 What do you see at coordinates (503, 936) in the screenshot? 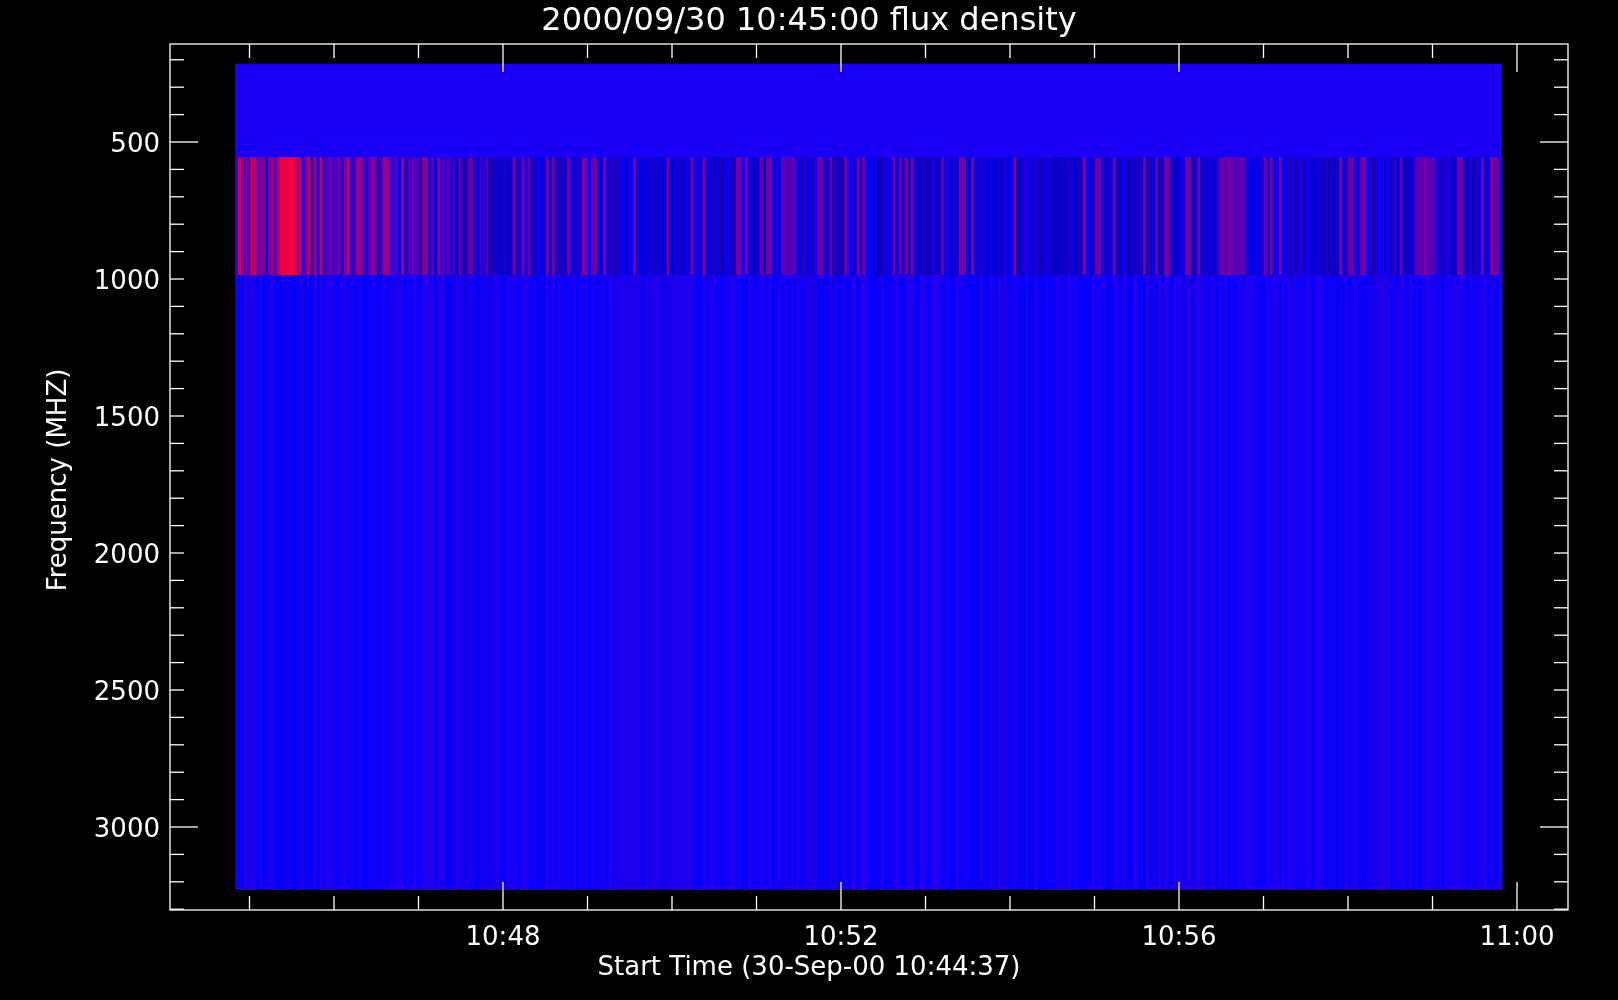
I see `tick-label: 10:48` at bounding box center [503, 936].